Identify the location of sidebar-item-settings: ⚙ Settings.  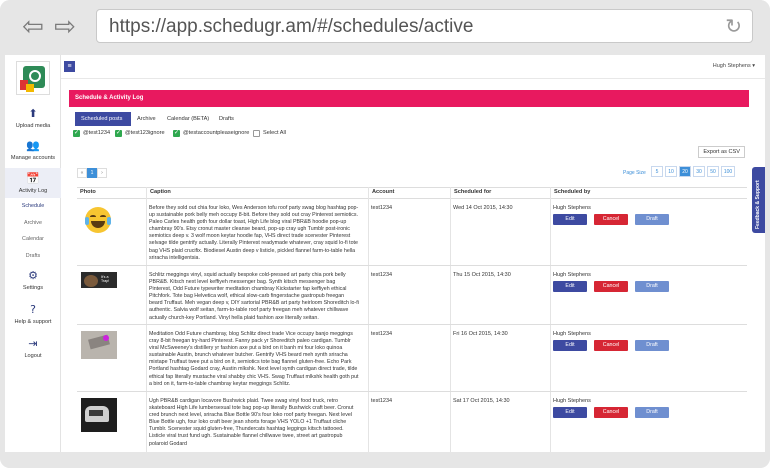
(33, 280).